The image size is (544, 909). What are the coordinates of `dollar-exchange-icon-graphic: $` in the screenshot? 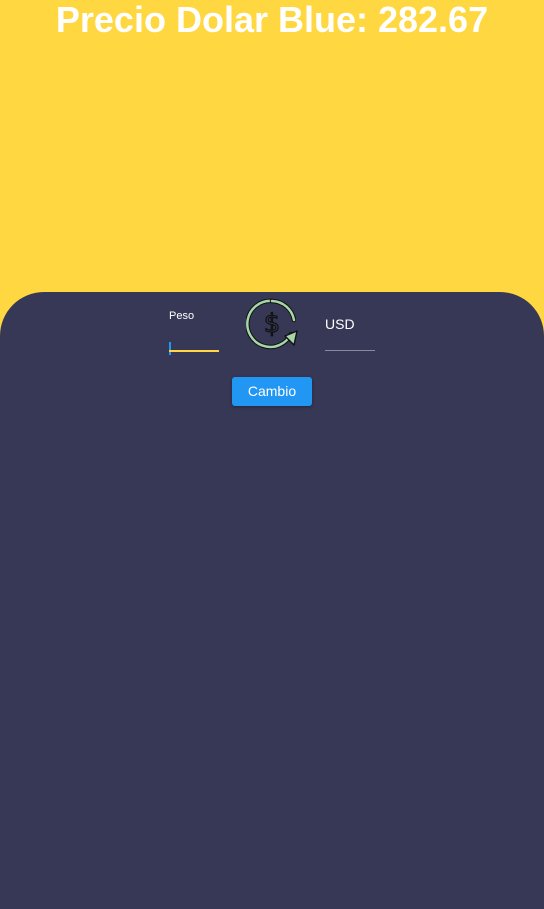 It's located at (271, 324).